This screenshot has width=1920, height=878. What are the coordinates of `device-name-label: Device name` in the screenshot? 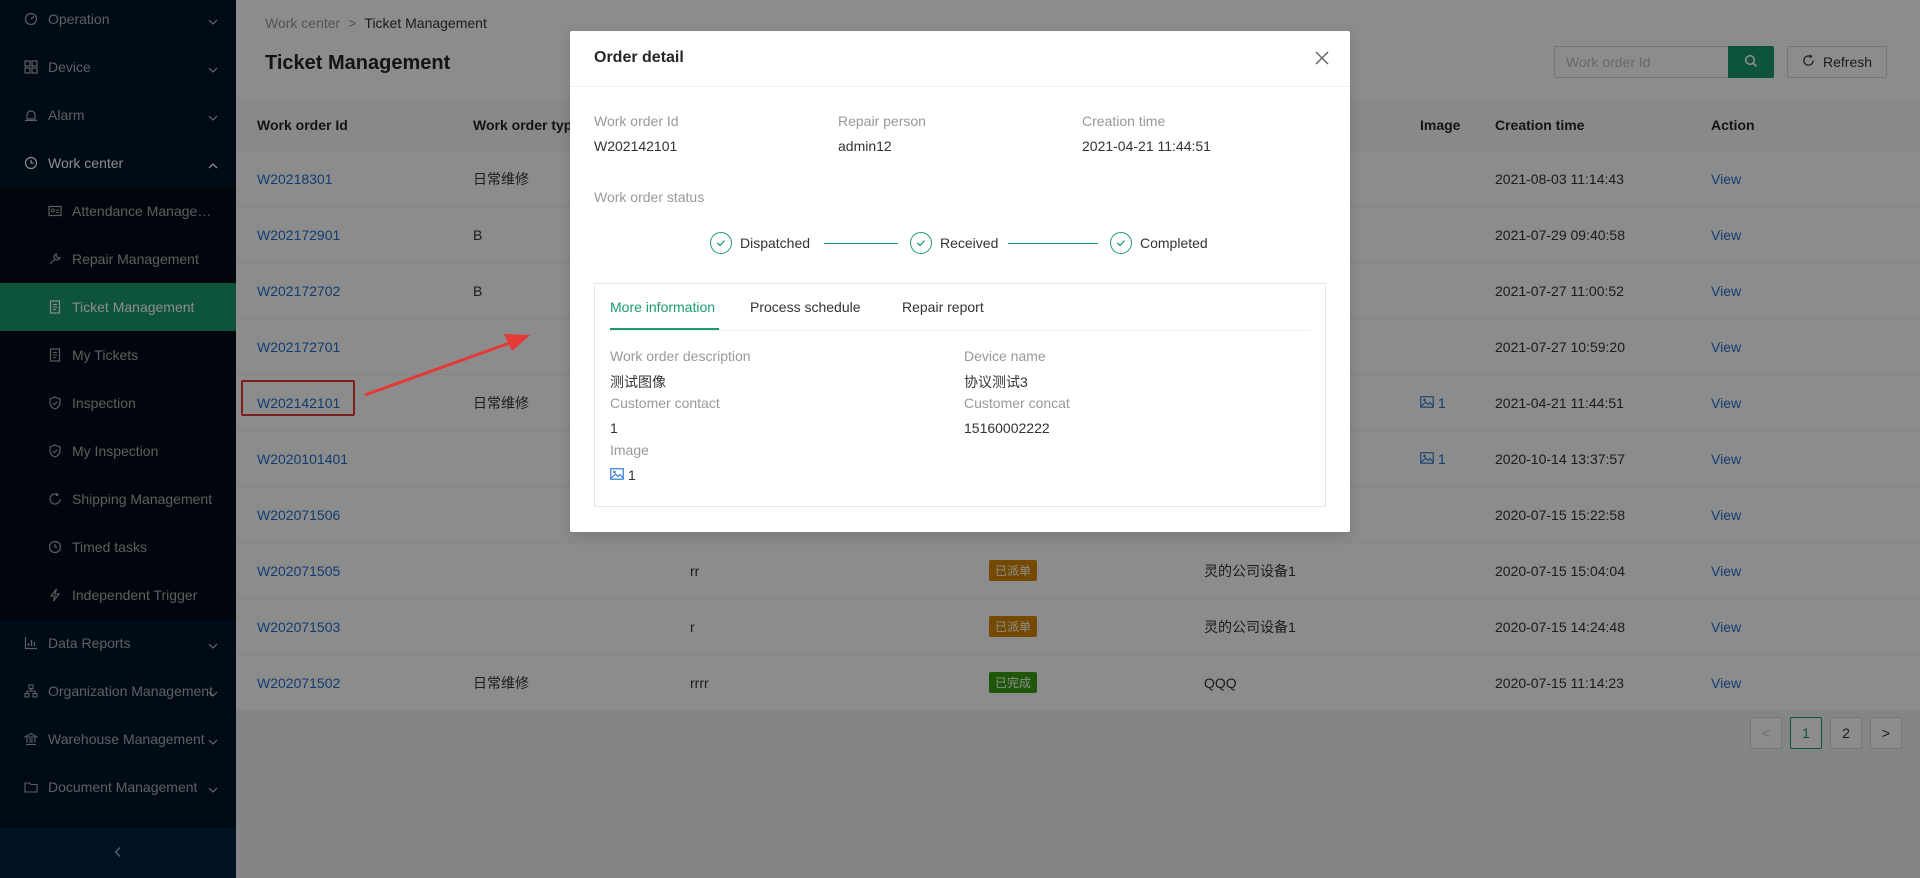 It's located at (1005, 356).